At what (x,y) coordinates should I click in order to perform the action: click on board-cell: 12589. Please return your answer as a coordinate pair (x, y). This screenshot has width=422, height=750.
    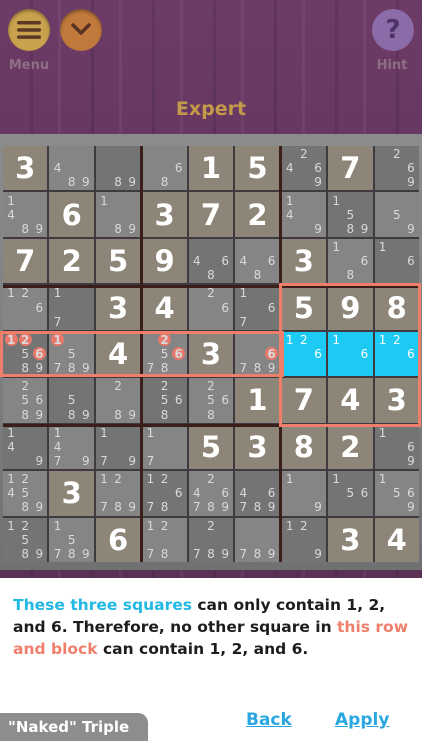
    Looking at the image, I should click on (25, 539).